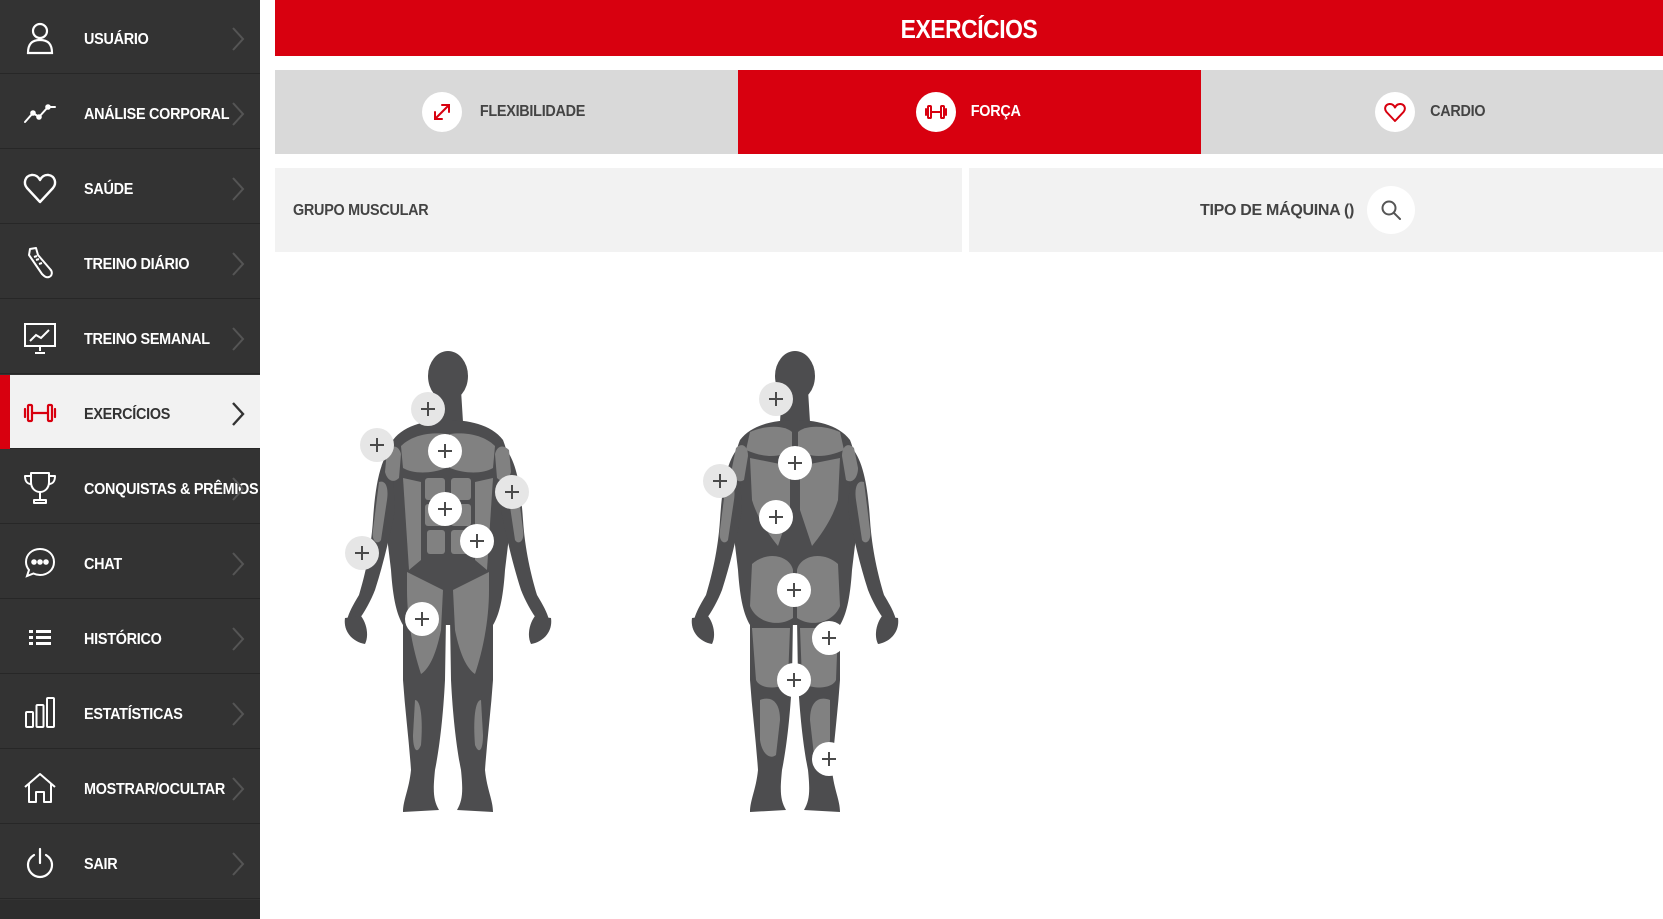 The height and width of the screenshot is (919, 1663). Describe the element at coordinates (829, 638) in the screenshot. I see `muscle-hotspot-hamstrings-outer` at that location.